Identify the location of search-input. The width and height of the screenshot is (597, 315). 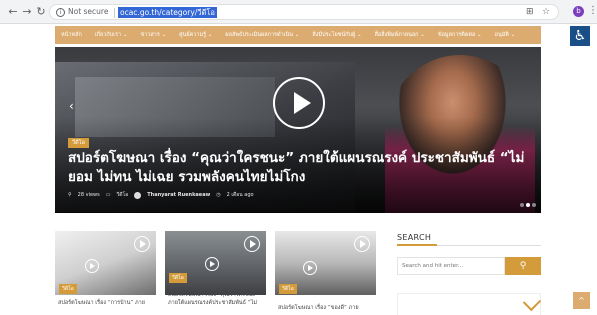
(451, 266).